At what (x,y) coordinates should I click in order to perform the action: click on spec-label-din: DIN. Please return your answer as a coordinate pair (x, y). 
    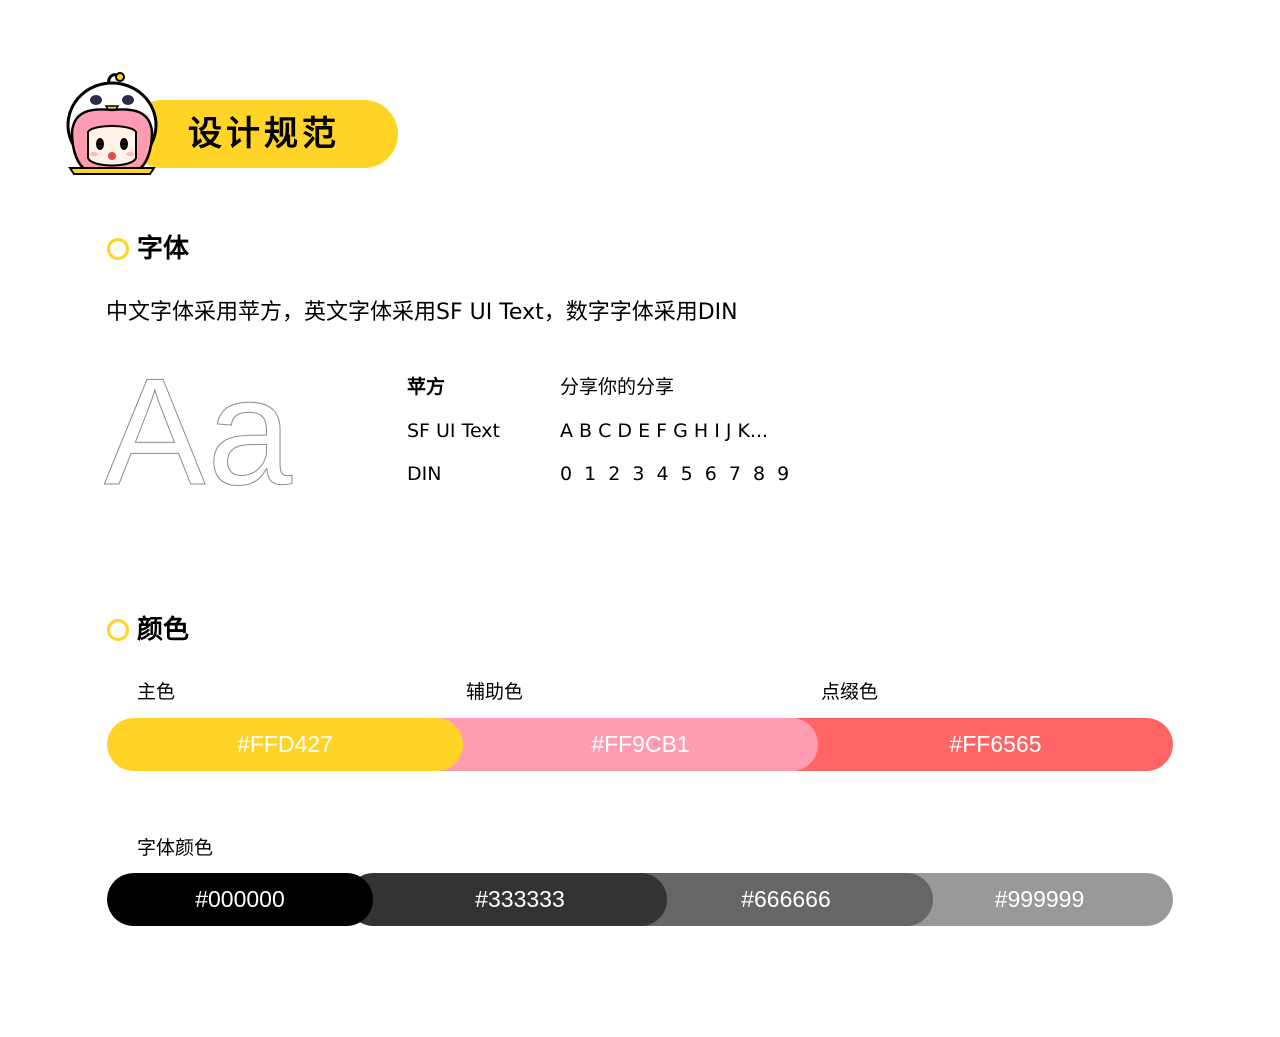
    Looking at the image, I should click on (424, 474).